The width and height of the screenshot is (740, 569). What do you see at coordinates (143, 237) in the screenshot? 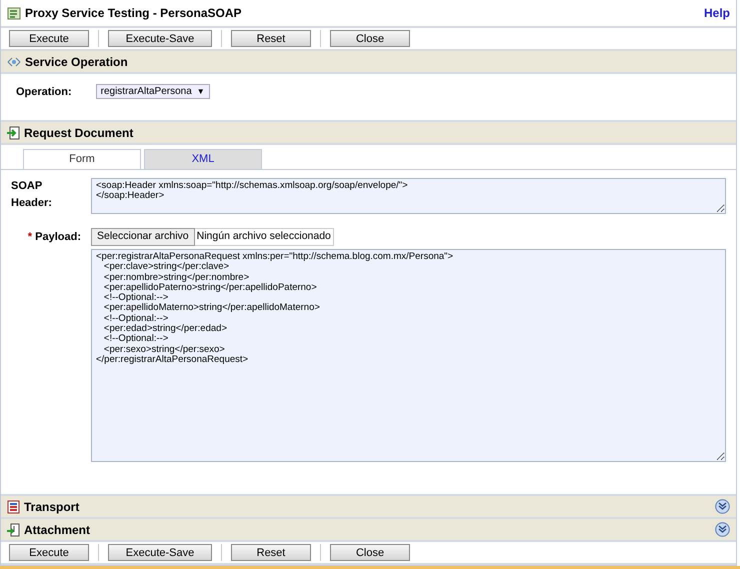
I see `choose-file-button: Seleccionar archivo` at bounding box center [143, 237].